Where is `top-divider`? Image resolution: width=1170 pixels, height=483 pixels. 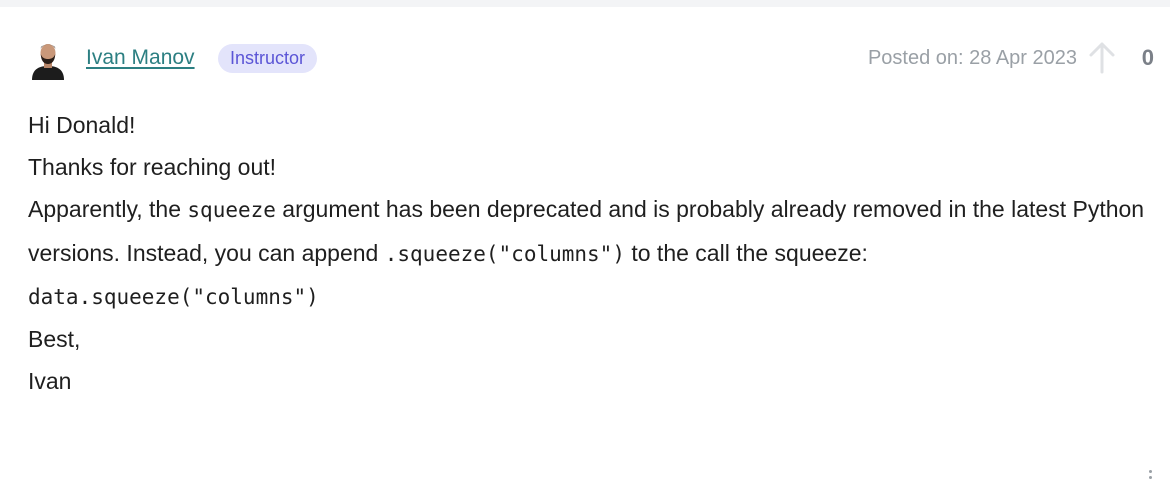 top-divider is located at coordinates (585, 3).